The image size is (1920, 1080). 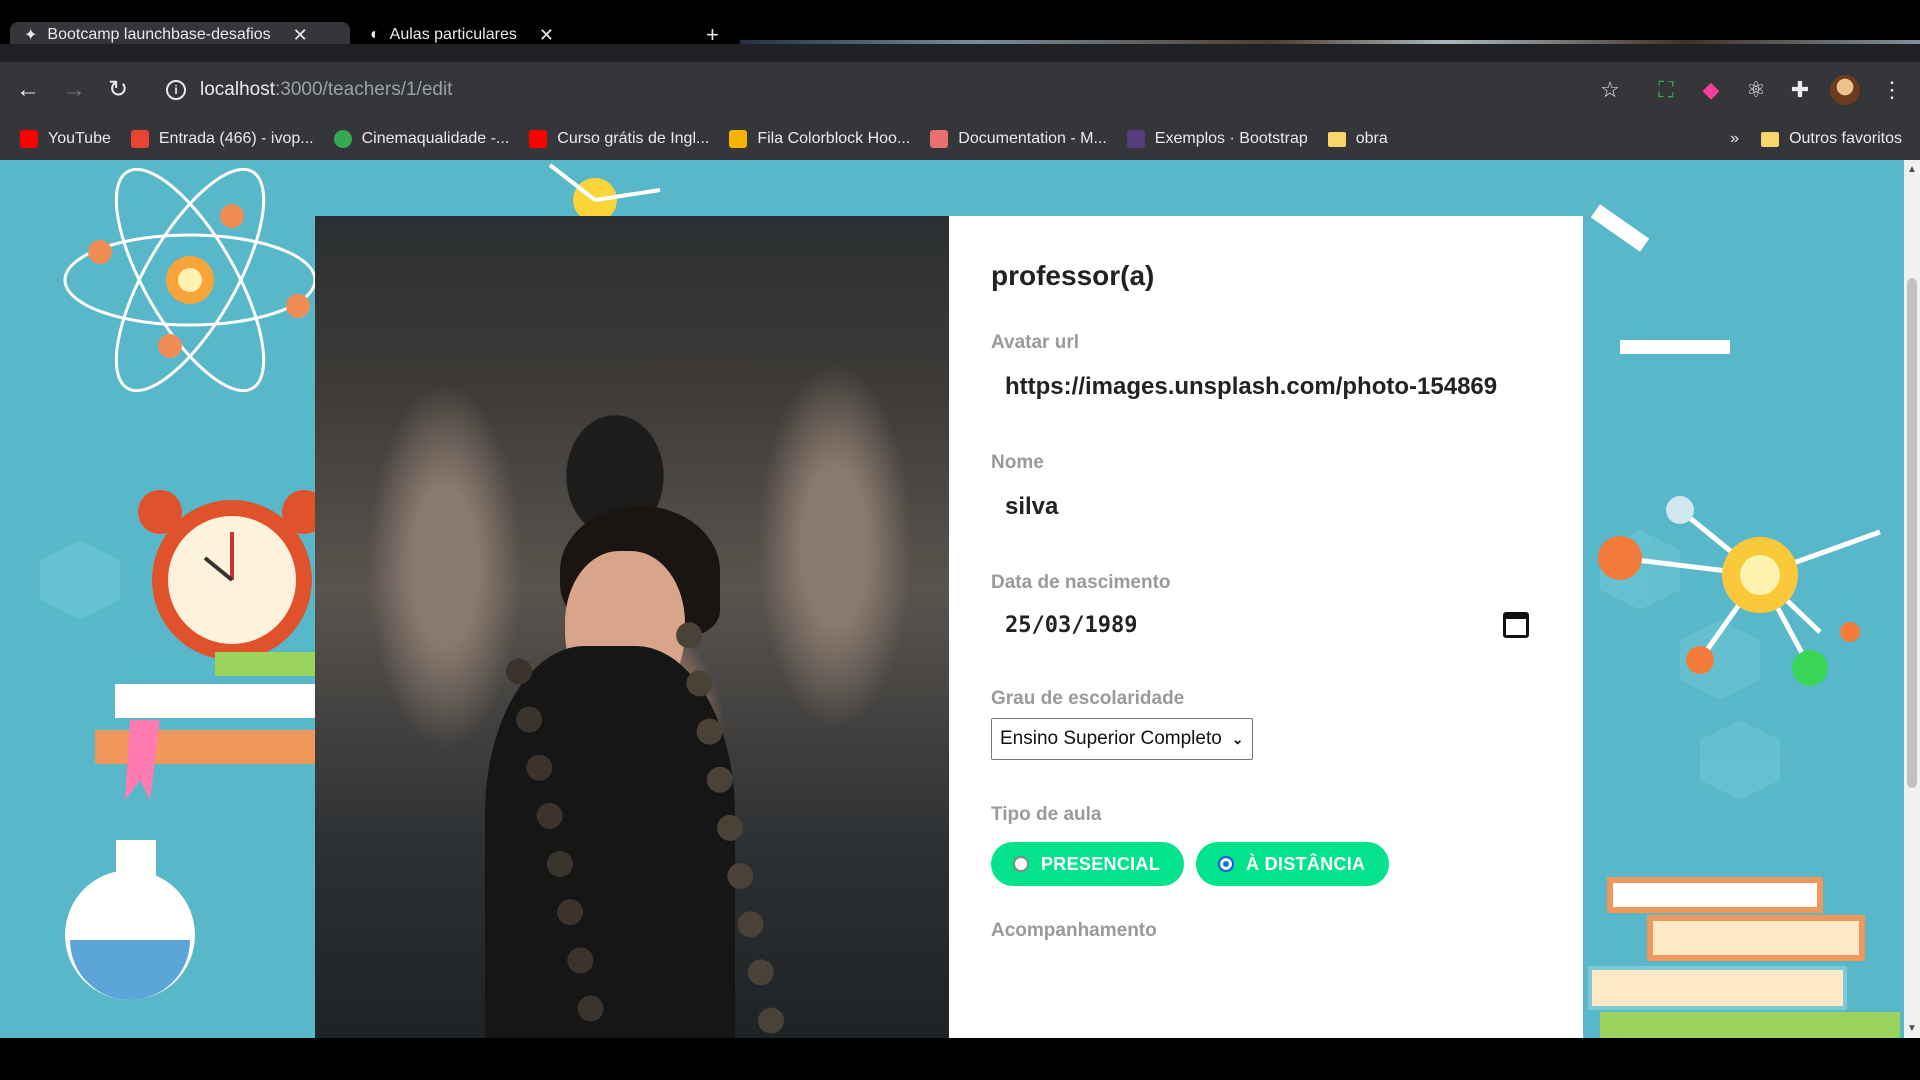 What do you see at coordinates (1845, 90) in the screenshot?
I see `profile-avatar` at bounding box center [1845, 90].